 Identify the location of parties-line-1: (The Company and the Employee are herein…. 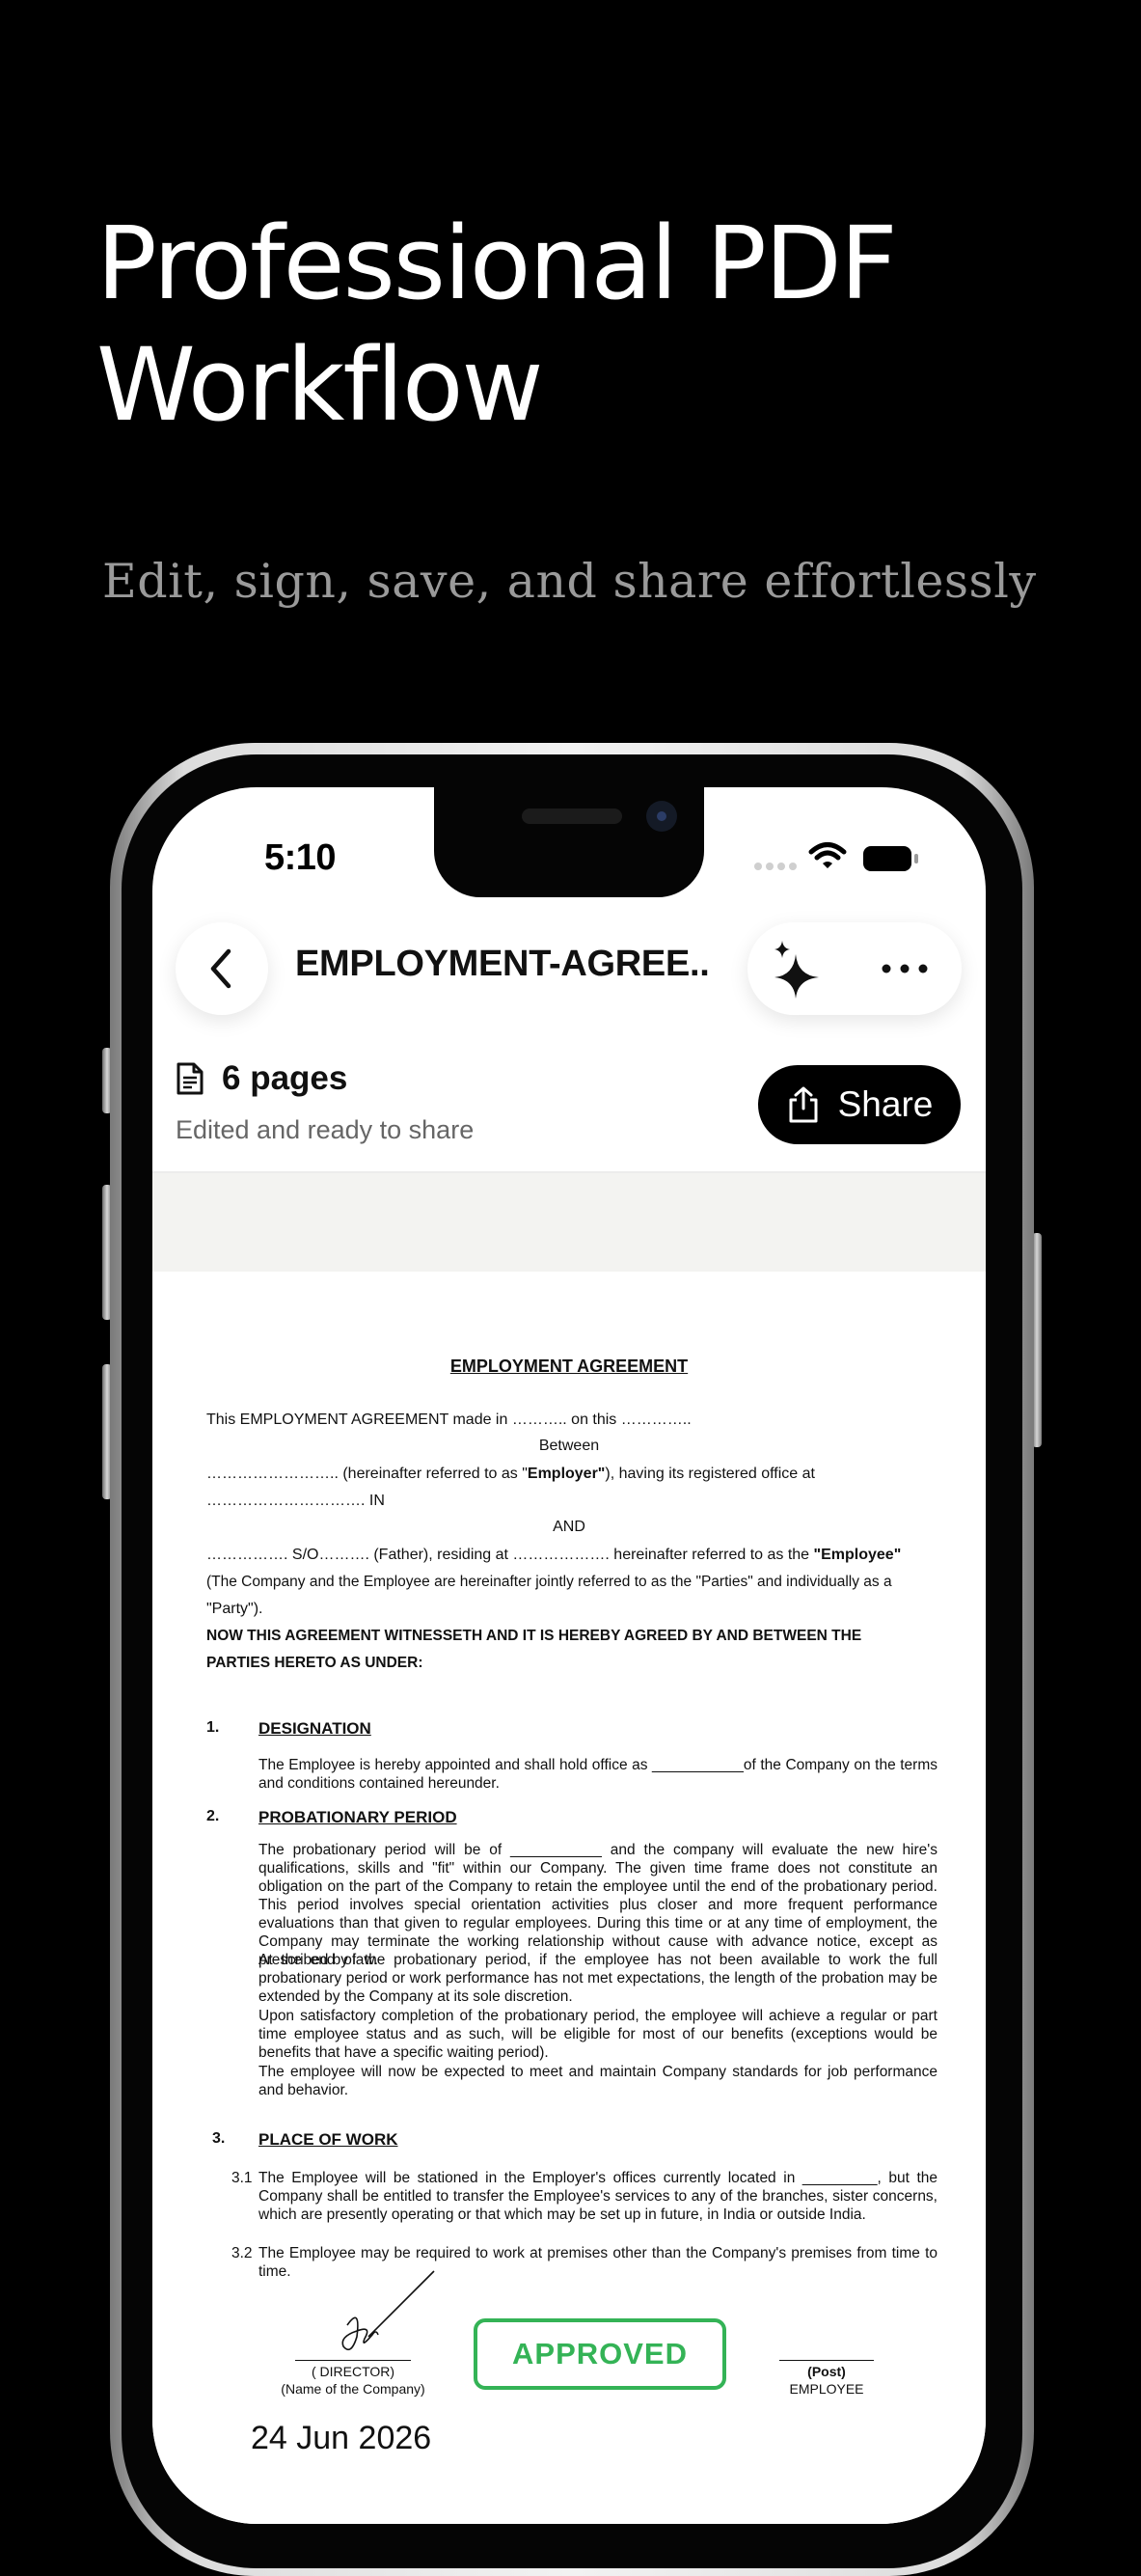
(549, 1582).